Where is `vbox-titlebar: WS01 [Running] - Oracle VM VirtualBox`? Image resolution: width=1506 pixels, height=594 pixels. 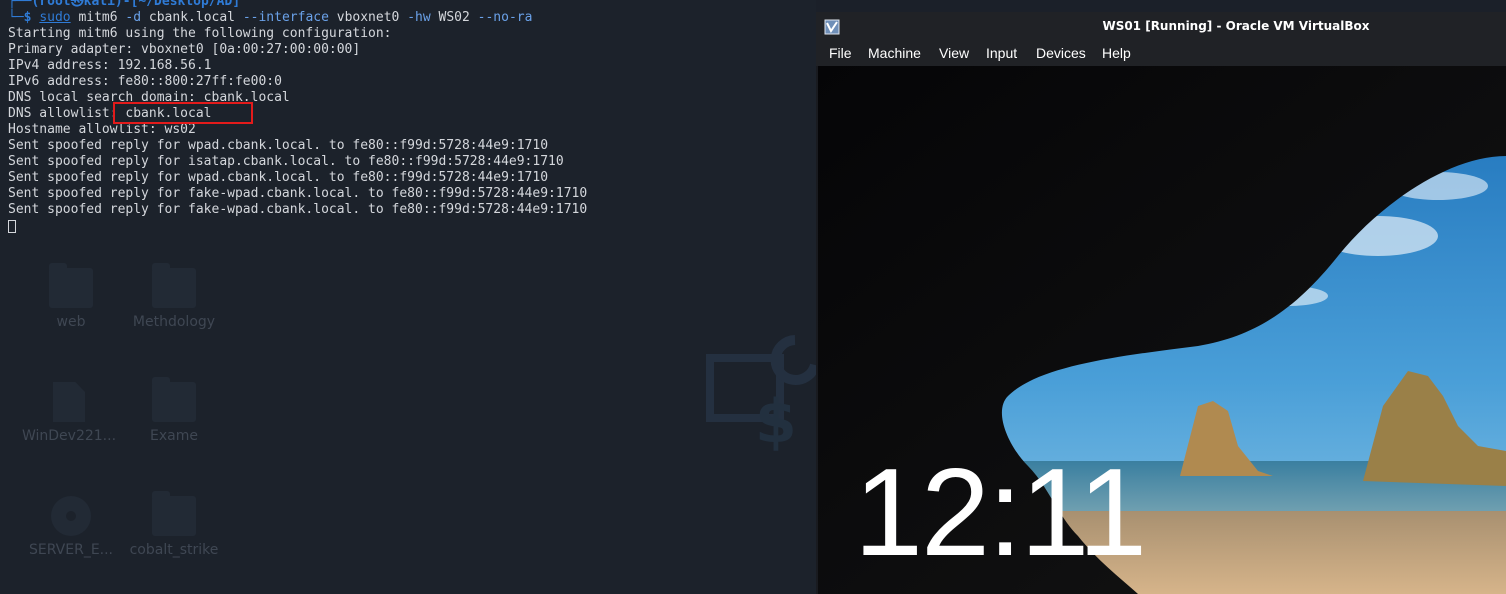
vbox-titlebar: WS01 [Running] - Oracle VM VirtualBox is located at coordinates (1161, 26).